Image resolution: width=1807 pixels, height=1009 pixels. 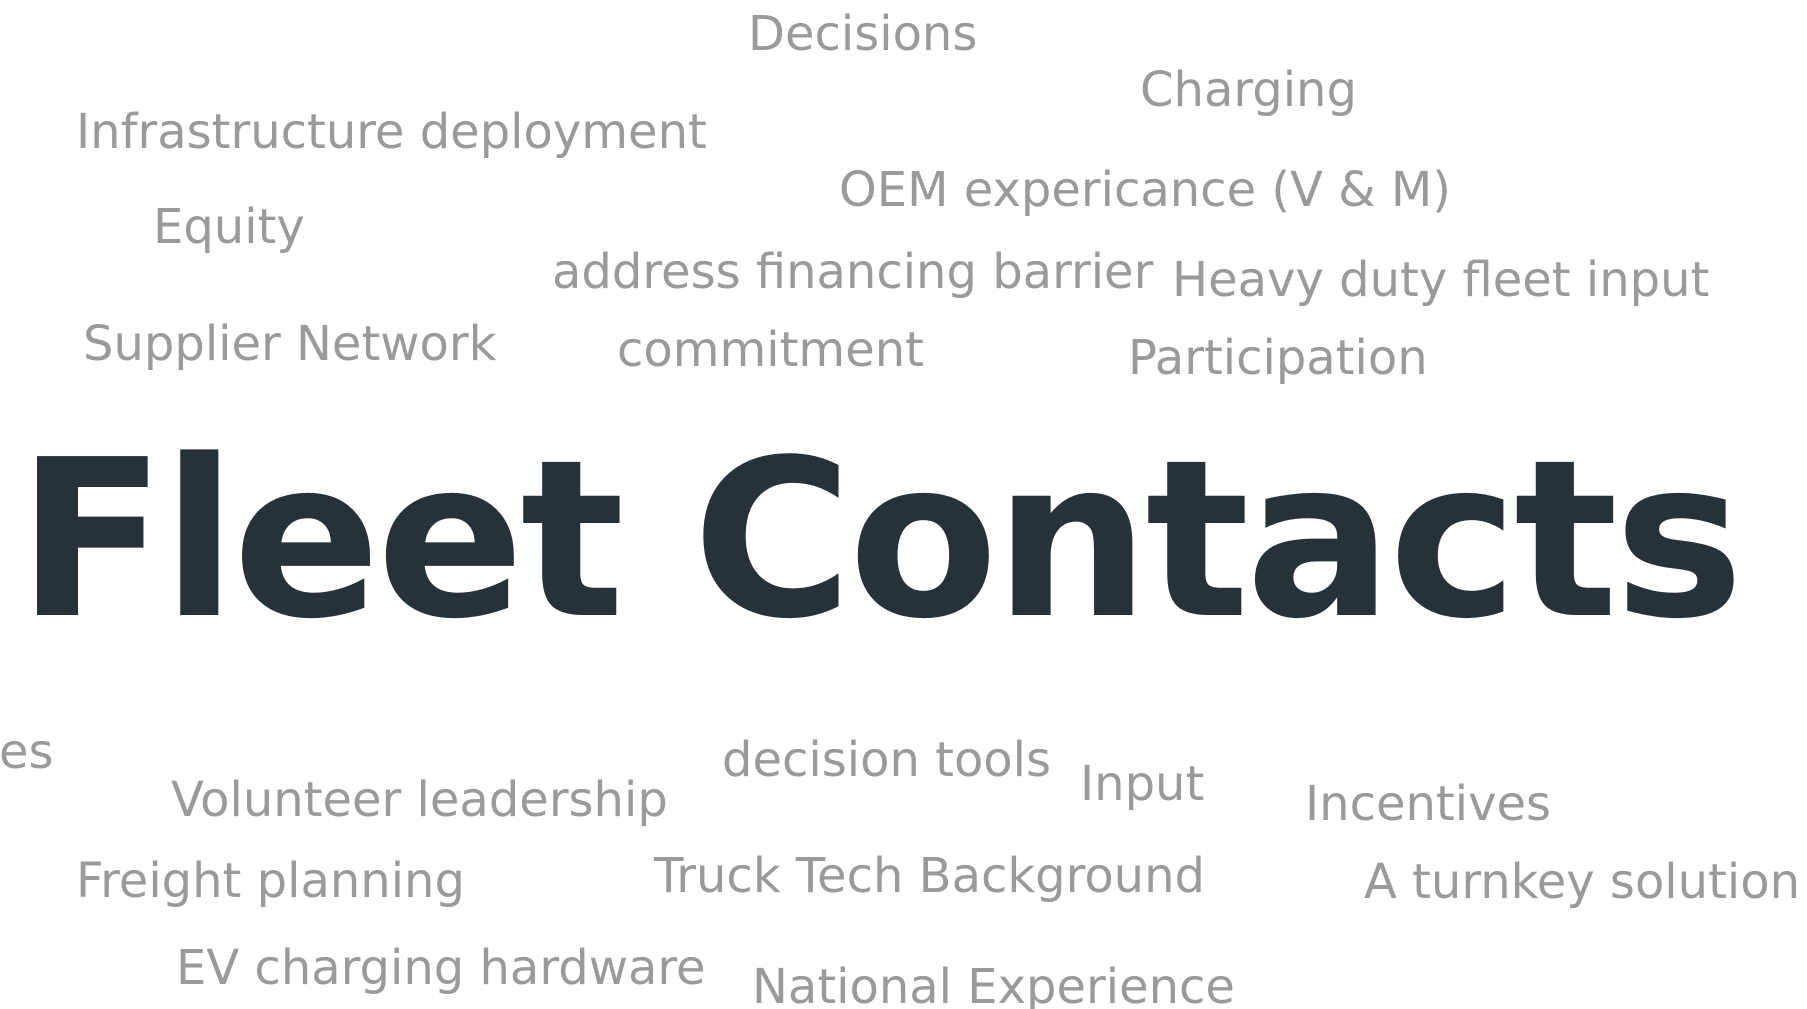 I want to click on word-equity: Equity, so click(x=229, y=227).